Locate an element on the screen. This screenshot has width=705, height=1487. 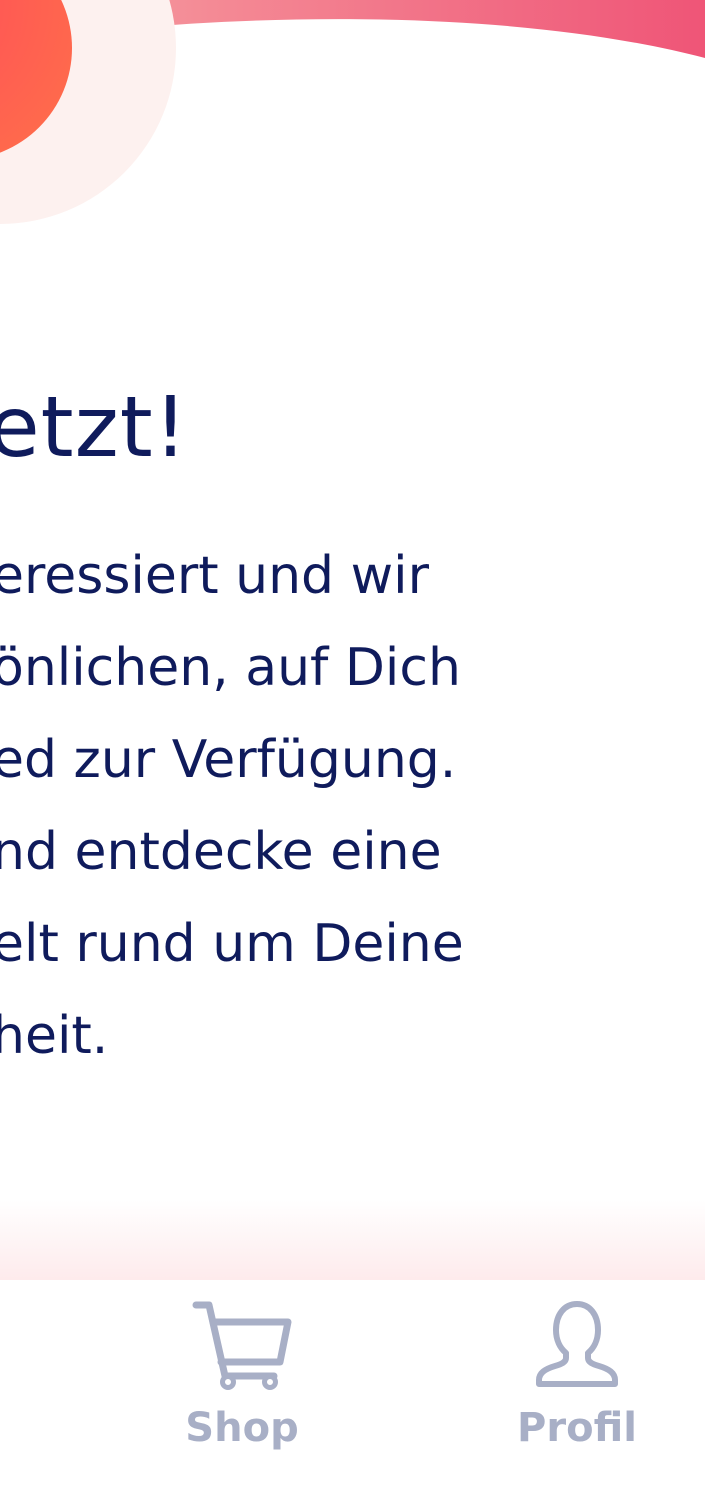
nav-item-shop: Shop is located at coordinates (242, 1383).